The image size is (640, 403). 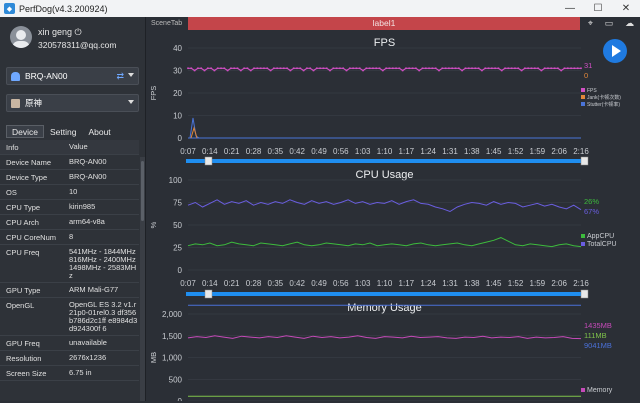 What do you see at coordinates (598, 8) in the screenshot?
I see `maximize-icon: ☐` at bounding box center [598, 8].